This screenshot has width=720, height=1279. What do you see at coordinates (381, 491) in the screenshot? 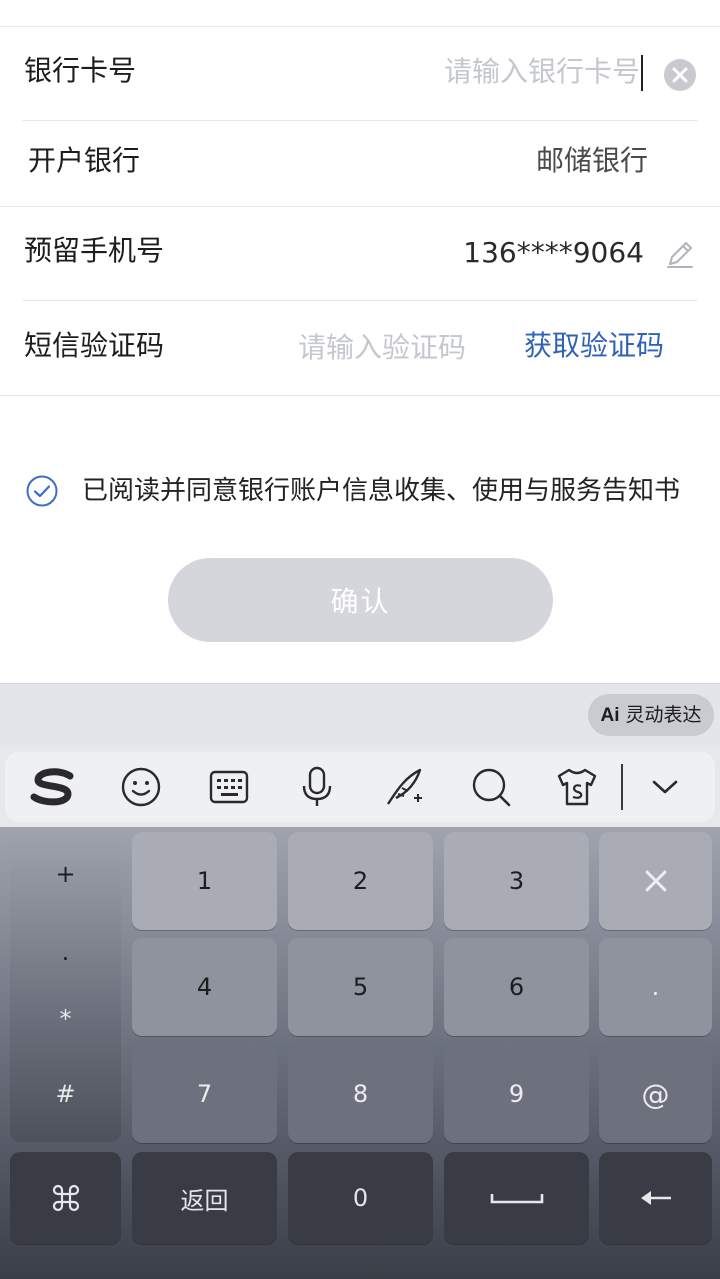
I see `agreement-text: 已阅读并同意银行账户信息收集、使用与服务告知书` at bounding box center [381, 491].